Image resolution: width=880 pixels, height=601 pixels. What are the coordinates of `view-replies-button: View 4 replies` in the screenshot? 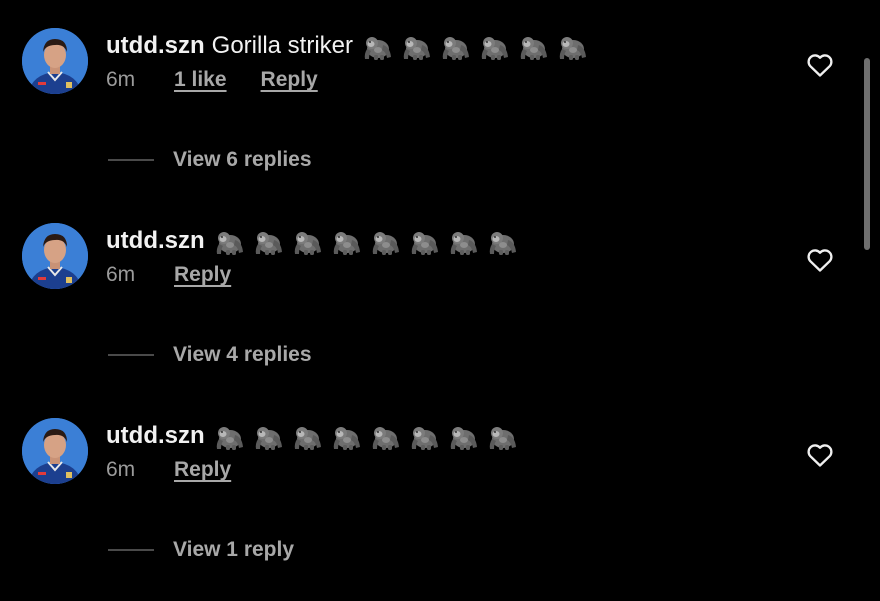 It's located at (210, 355).